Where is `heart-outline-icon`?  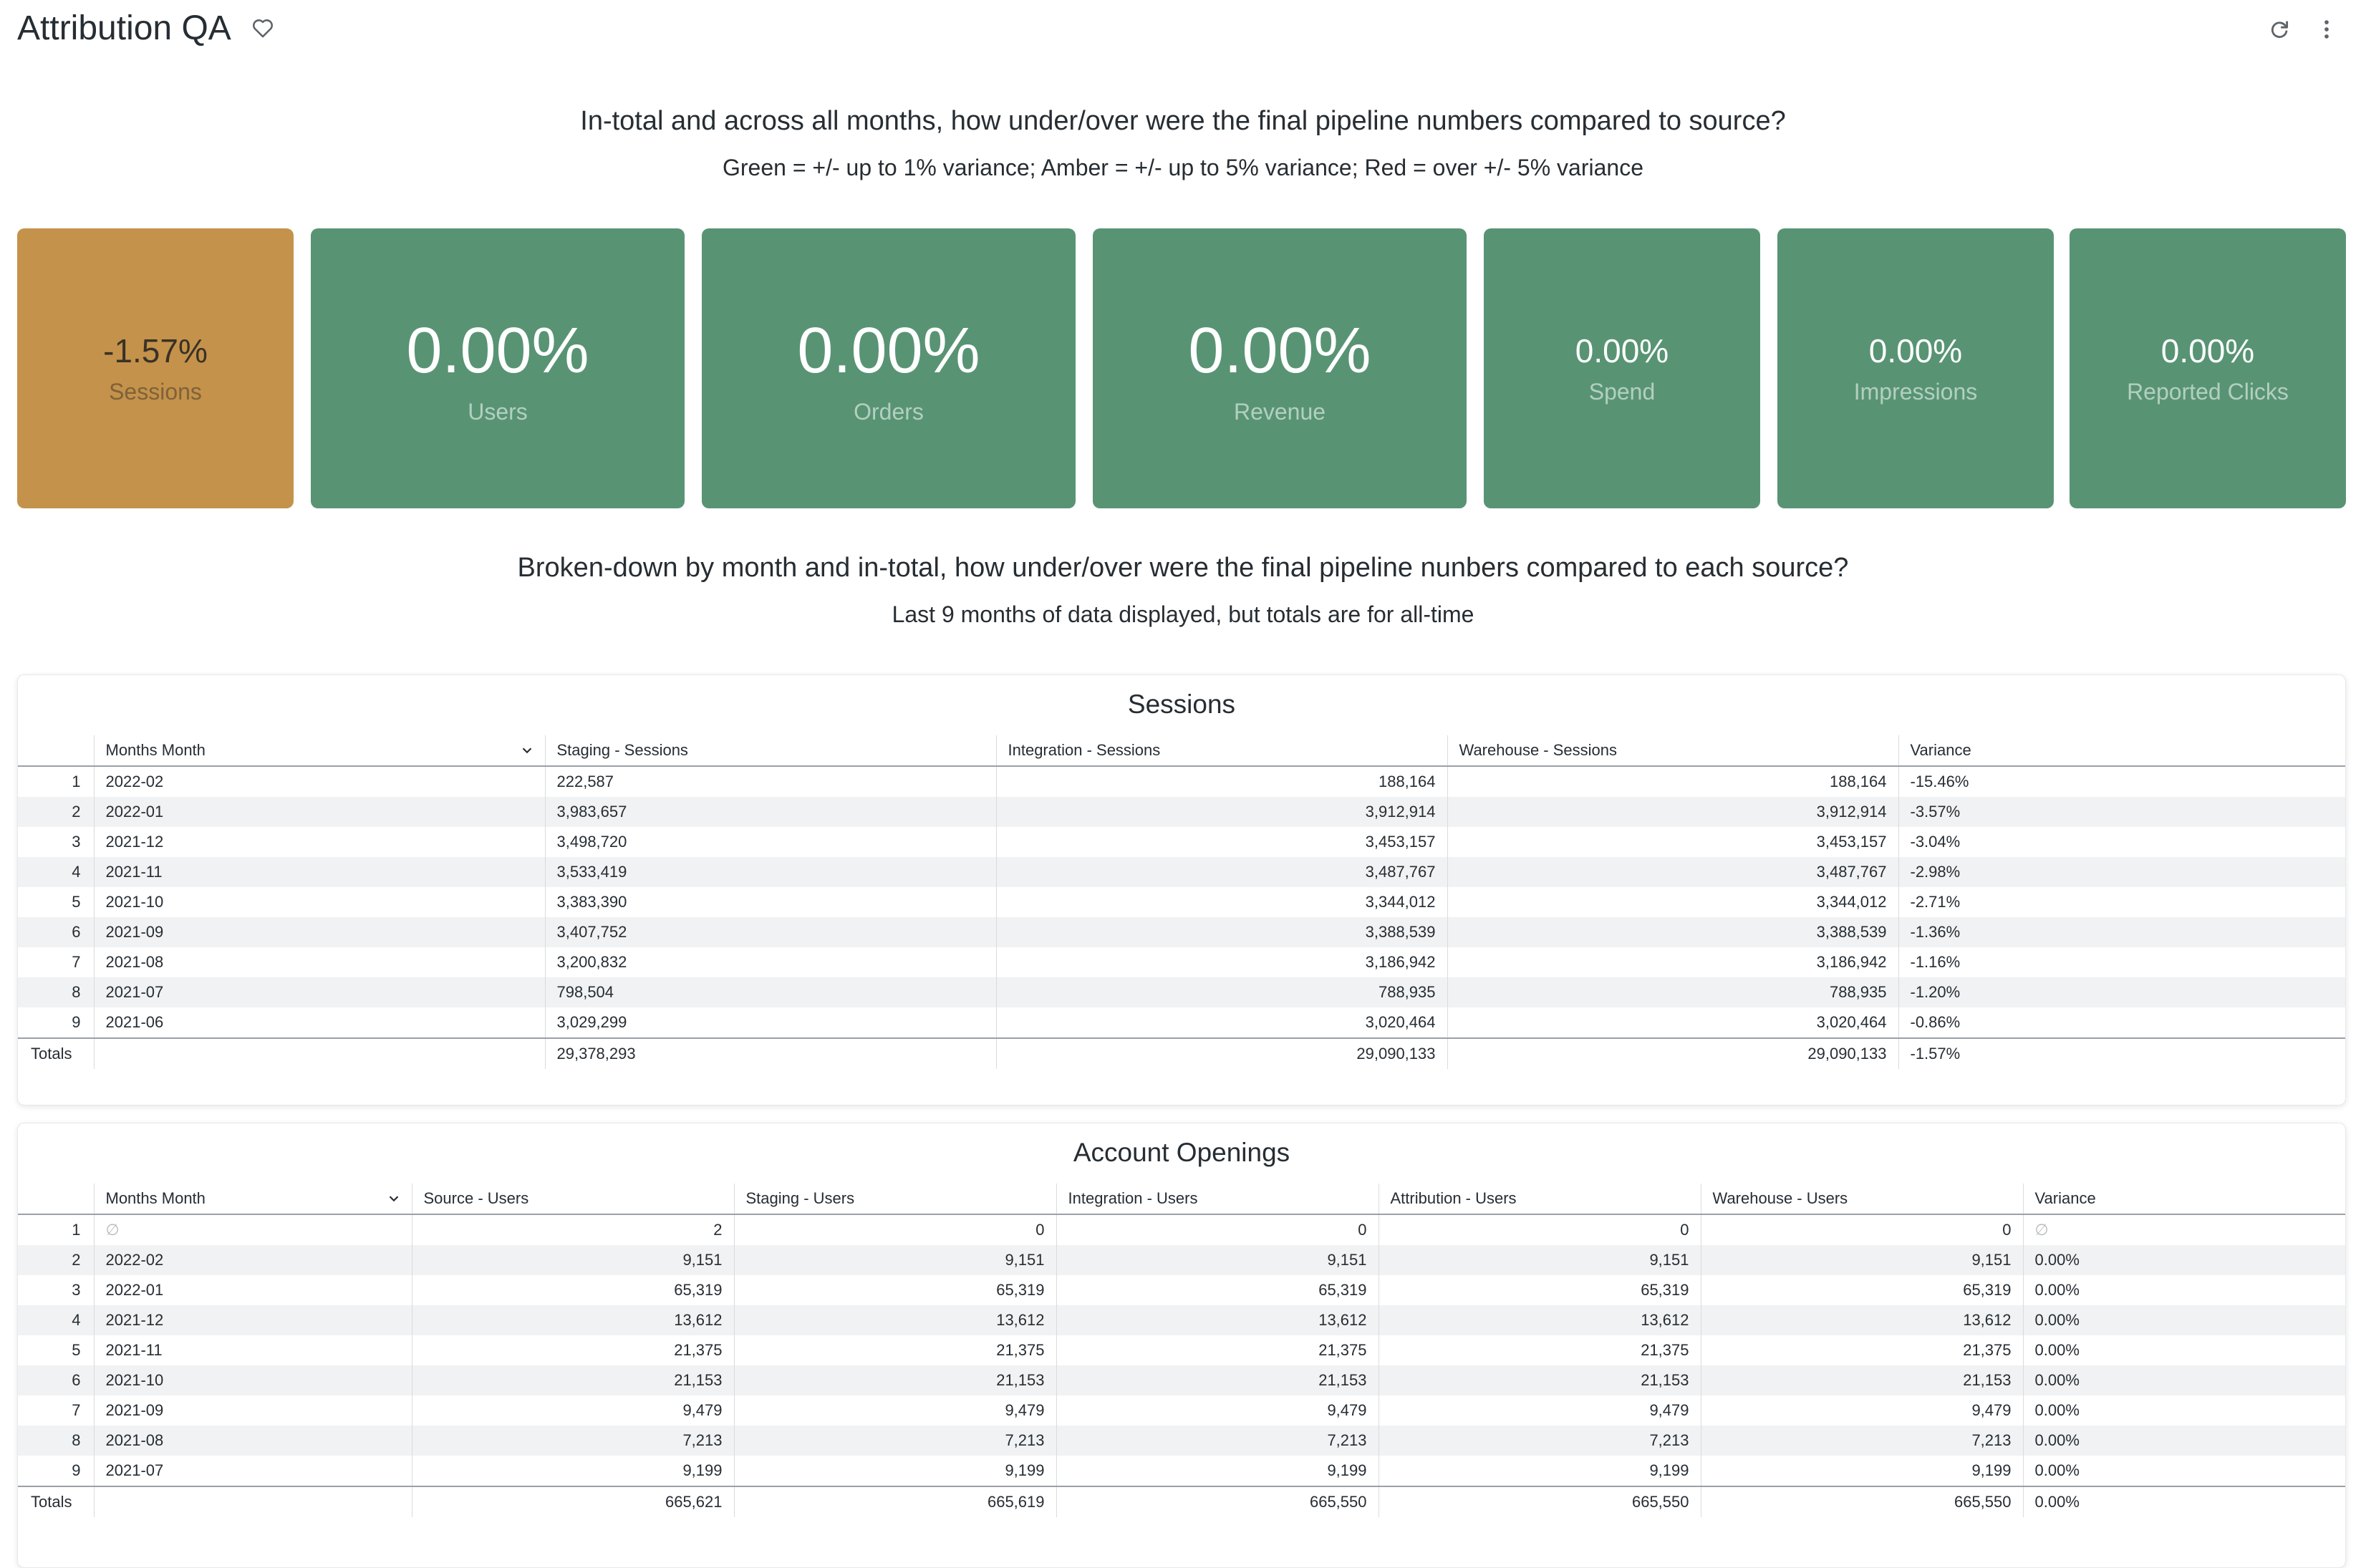
heart-outline-icon is located at coordinates (263, 28).